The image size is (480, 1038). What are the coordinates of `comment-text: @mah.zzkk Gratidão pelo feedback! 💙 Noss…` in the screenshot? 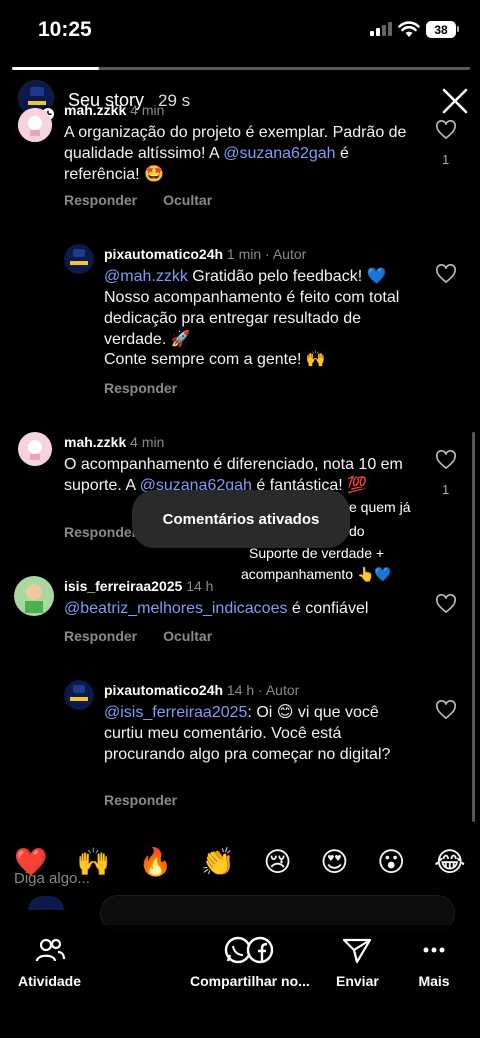 It's located at (254, 308).